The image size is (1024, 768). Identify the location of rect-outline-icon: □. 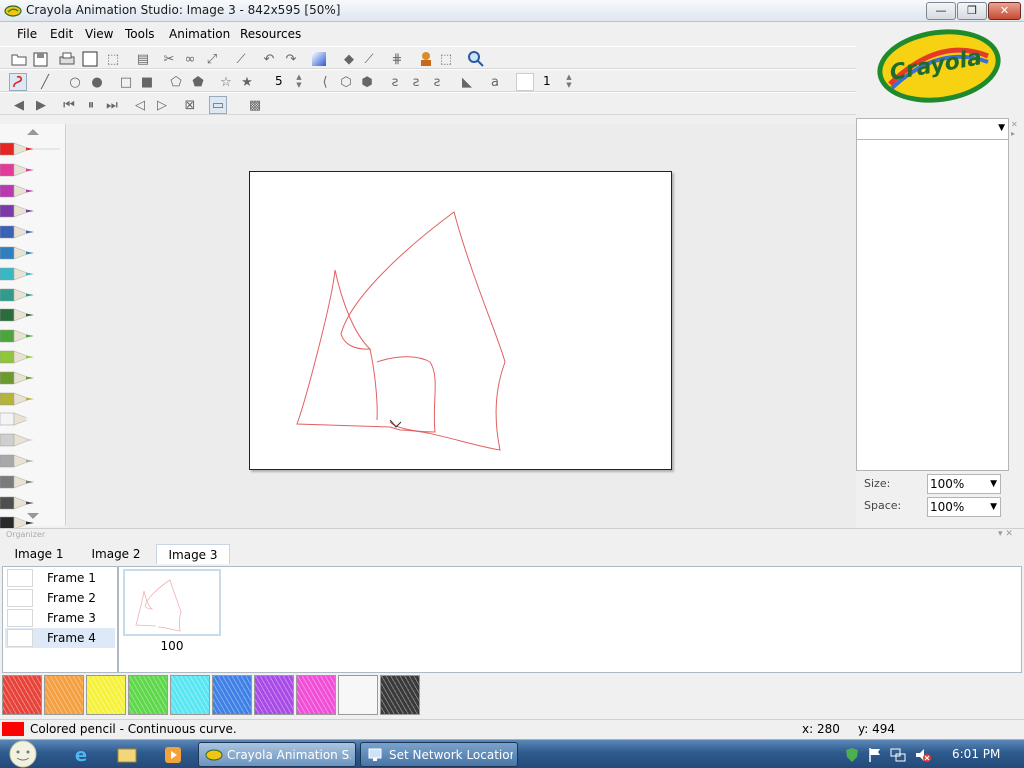
(126, 82).